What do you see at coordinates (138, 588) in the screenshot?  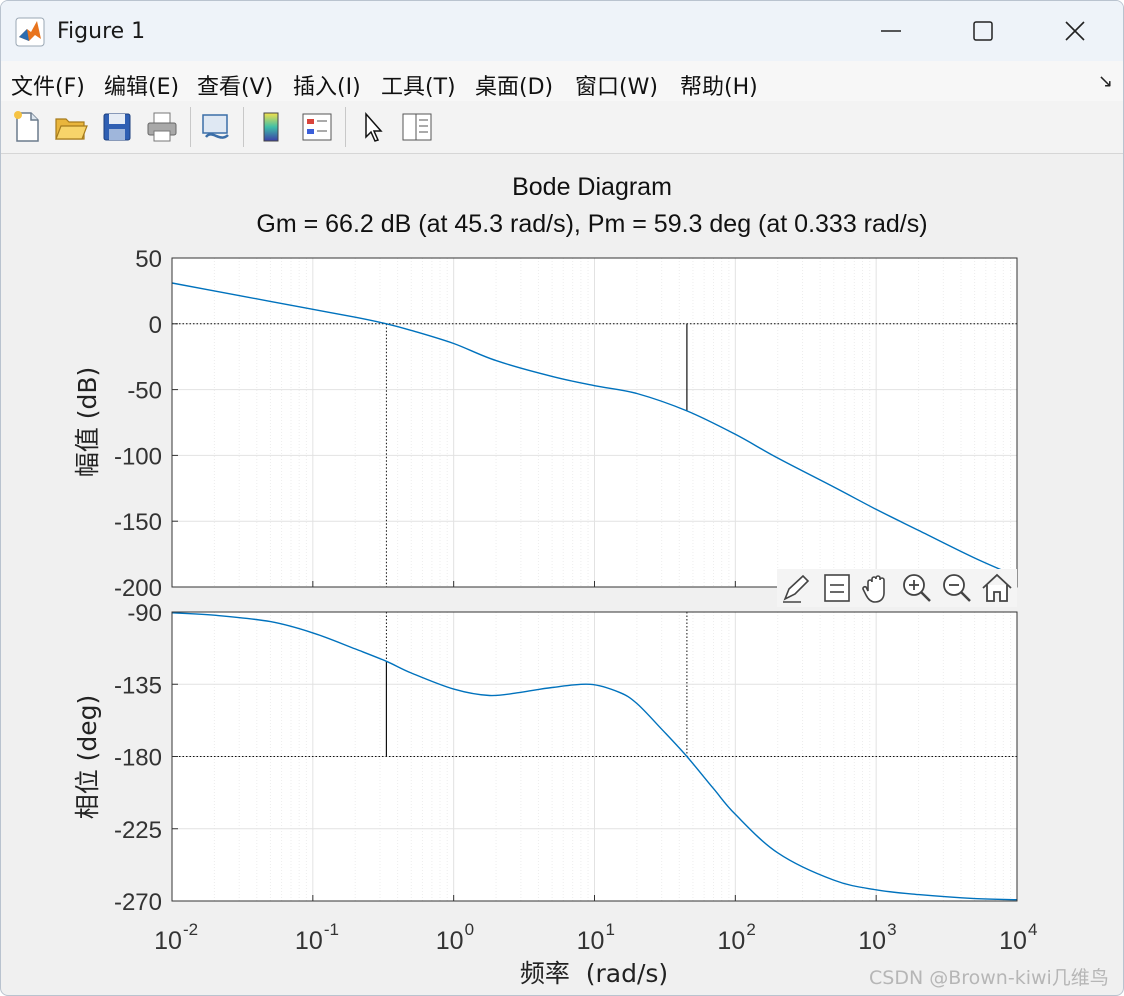 I see `y-tick-label: -200` at bounding box center [138, 588].